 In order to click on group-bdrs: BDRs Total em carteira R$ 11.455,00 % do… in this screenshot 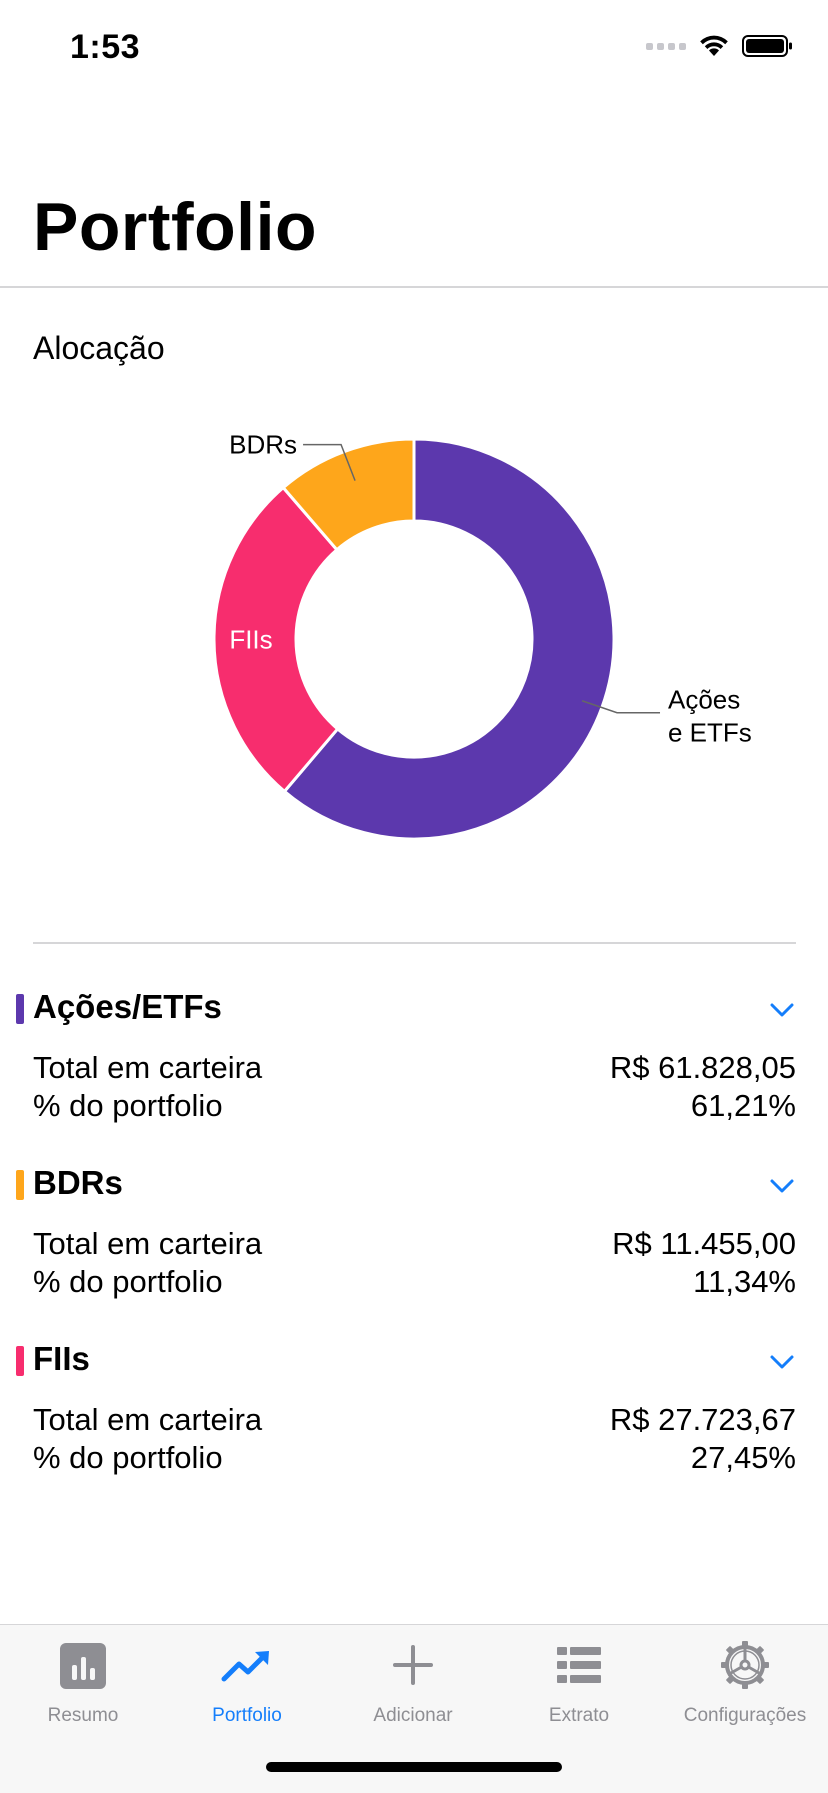, I will do `click(414, 1230)`.